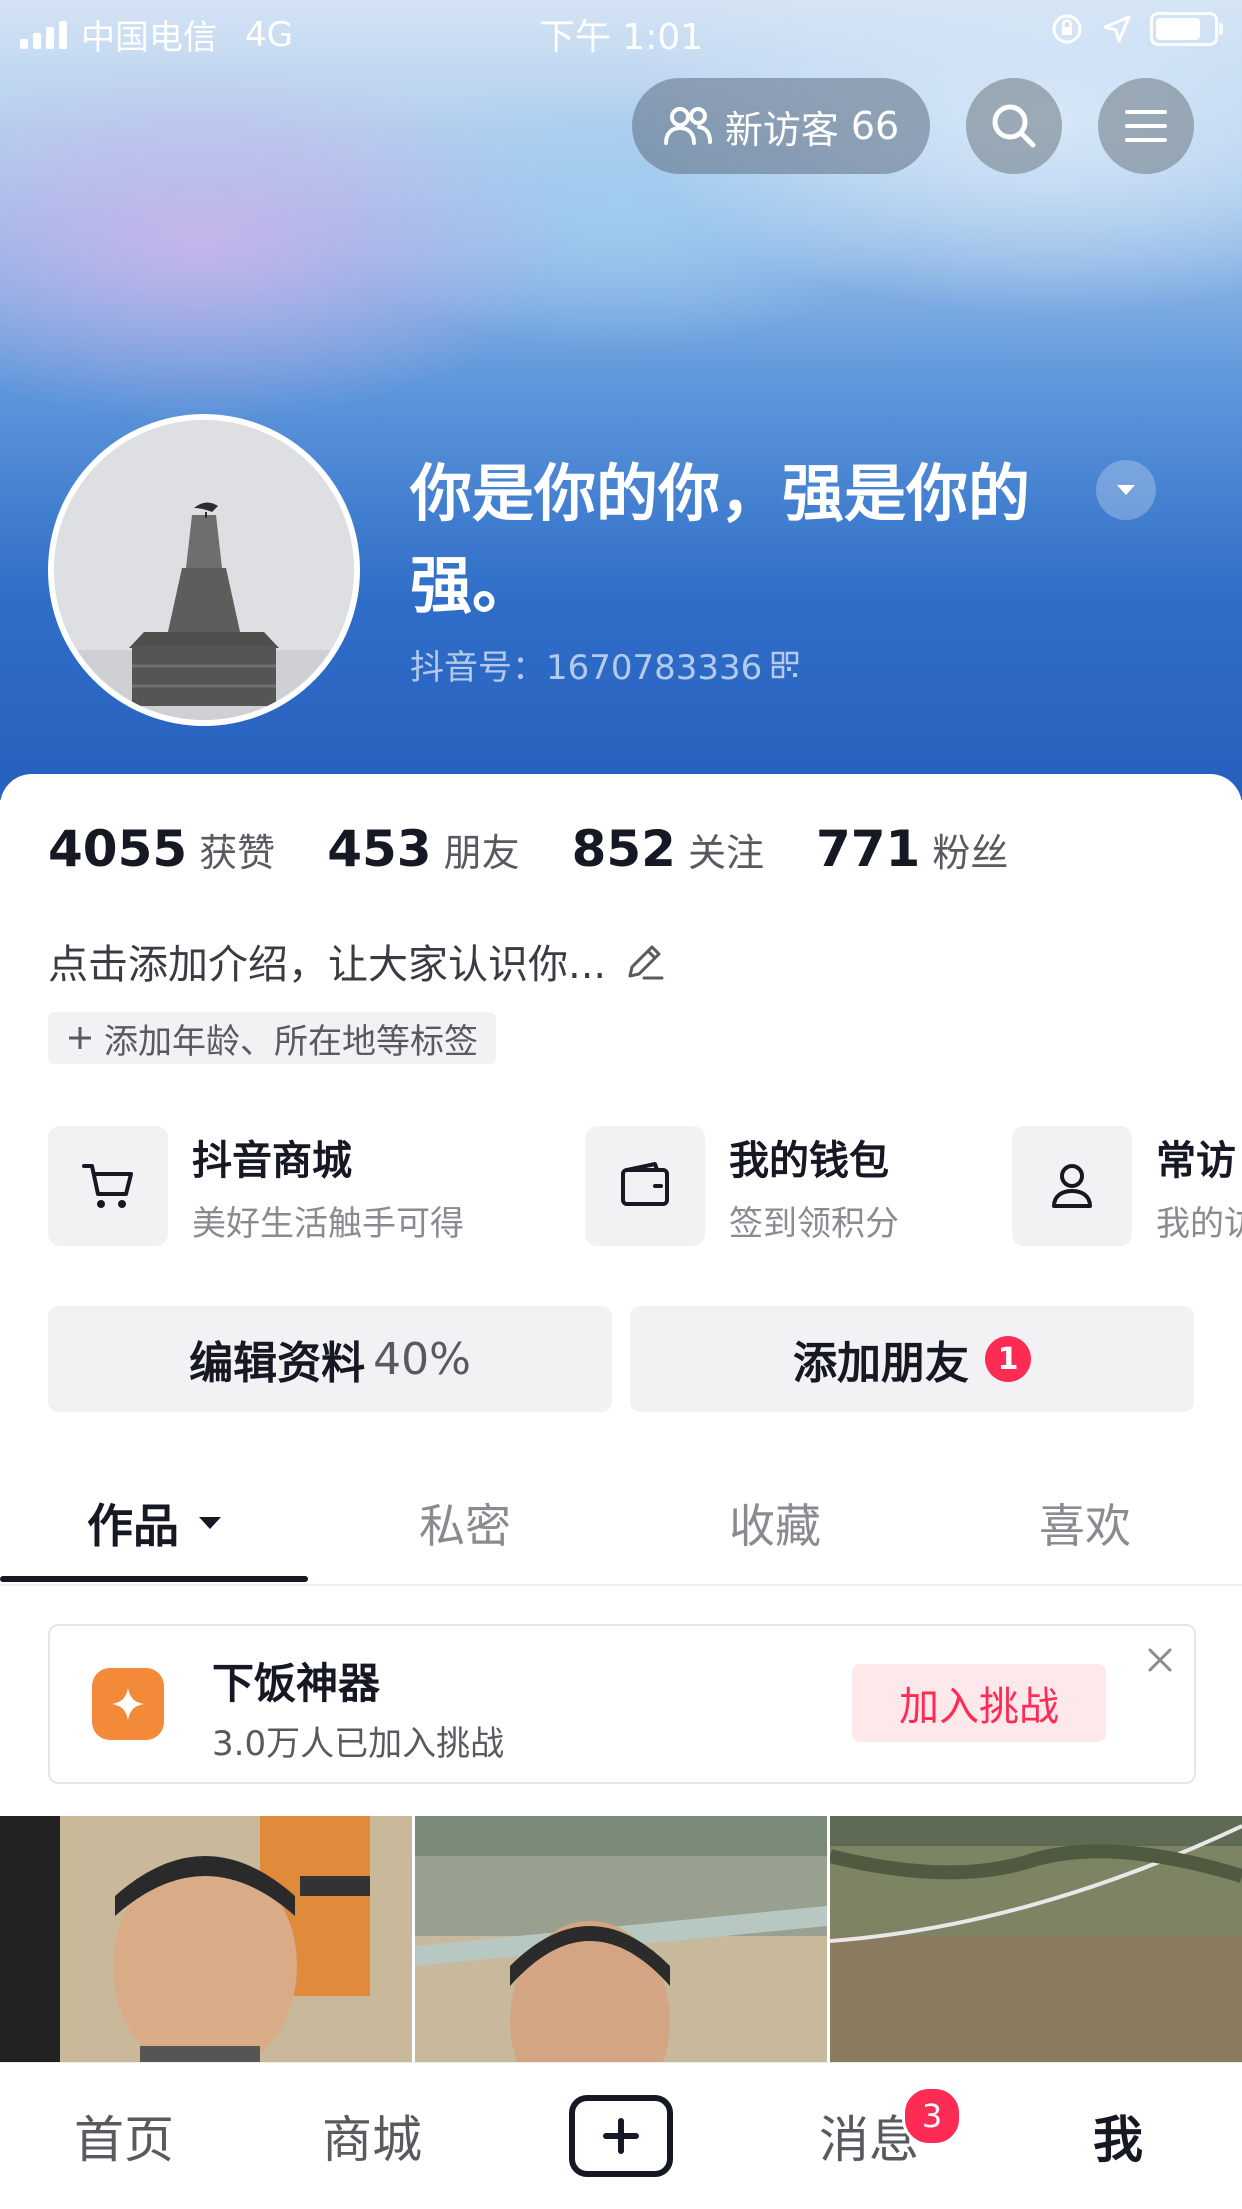 This screenshot has height=2209, width=1242. Describe the element at coordinates (868, 849) in the screenshot. I see `stat-number: 771` at that location.